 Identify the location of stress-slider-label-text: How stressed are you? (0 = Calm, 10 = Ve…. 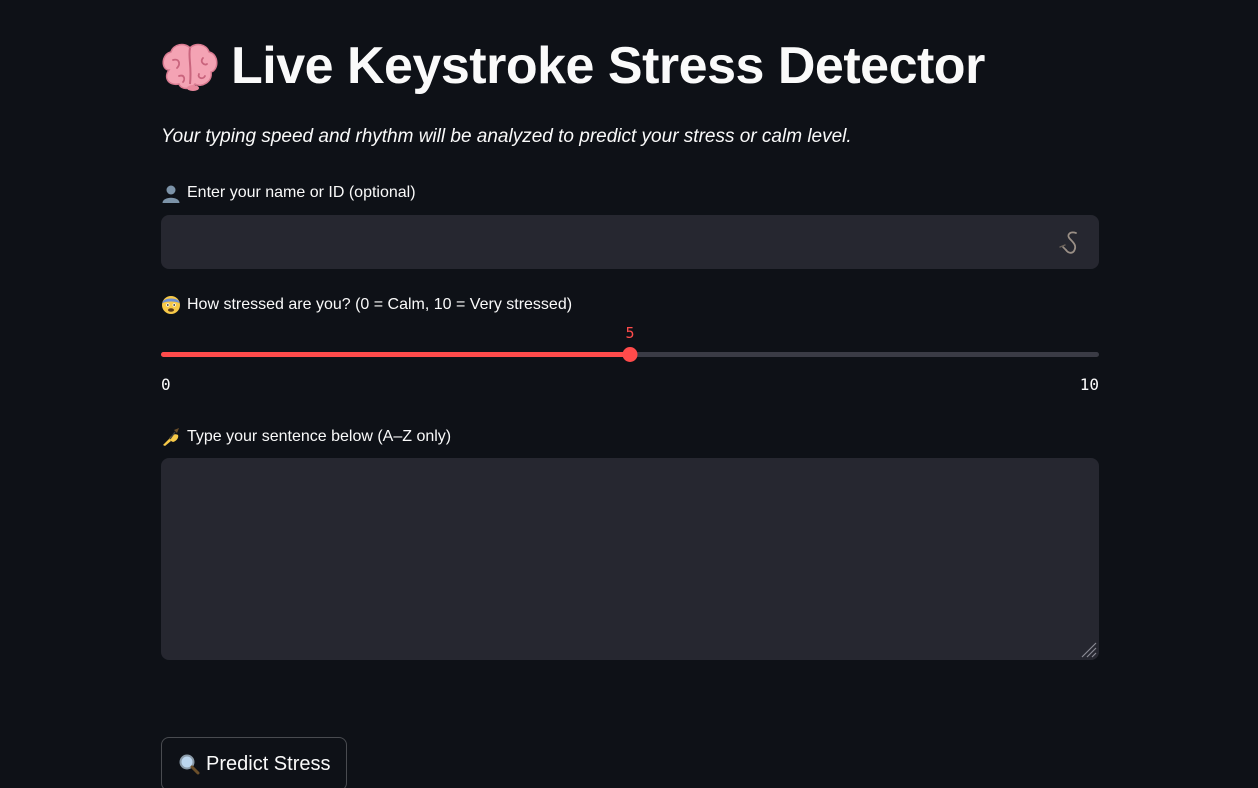
(380, 304).